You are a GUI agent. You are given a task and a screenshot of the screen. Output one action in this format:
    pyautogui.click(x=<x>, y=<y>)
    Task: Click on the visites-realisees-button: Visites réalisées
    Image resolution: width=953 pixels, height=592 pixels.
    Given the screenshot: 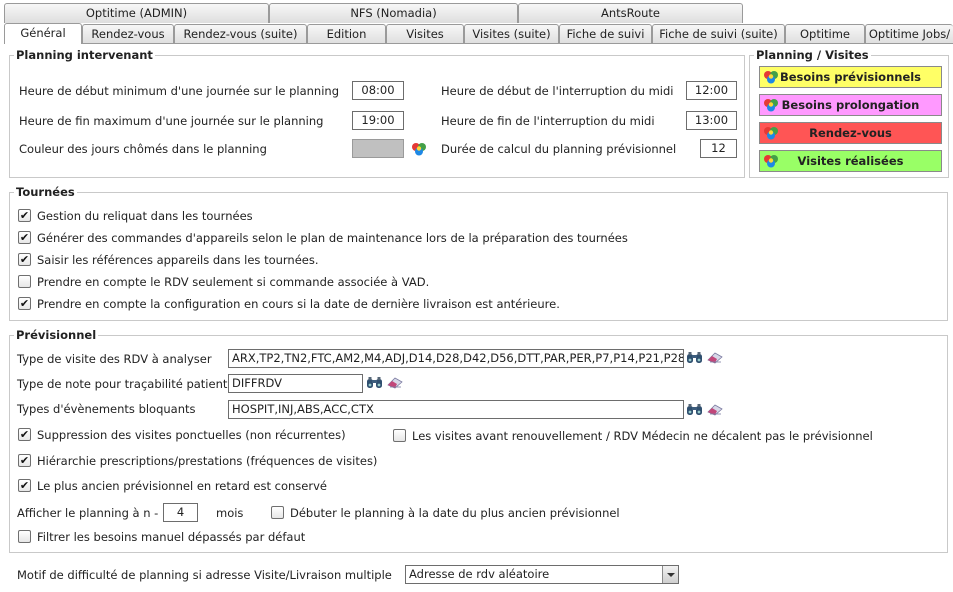 What is the action you would take?
    pyautogui.click(x=850, y=161)
    